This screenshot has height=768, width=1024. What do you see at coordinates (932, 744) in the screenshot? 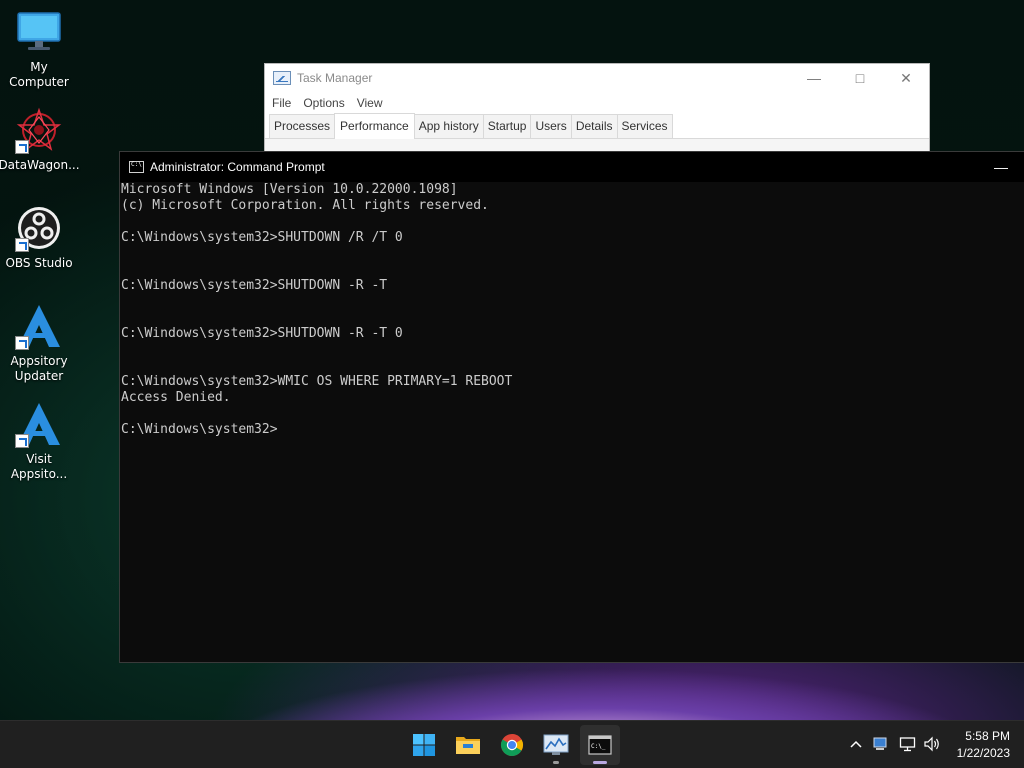
I see `speaker-volume-icon` at bounding box center [932, 744].